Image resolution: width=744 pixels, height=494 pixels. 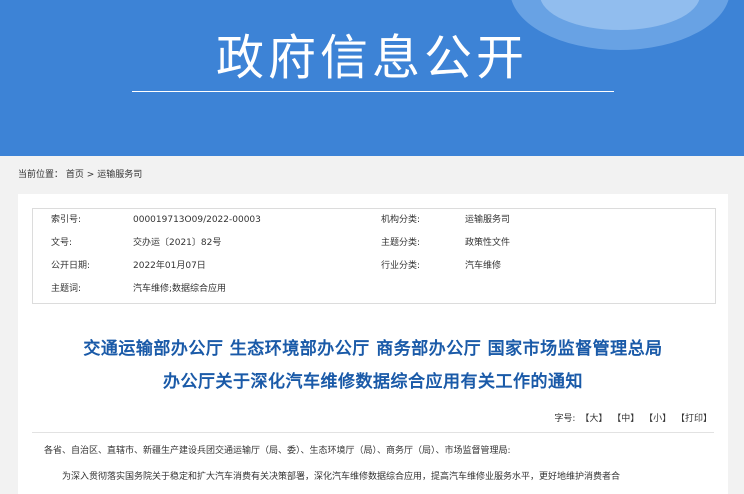 I want to click on article-title-line-2: 办公厅关于深化汽车维修数据综合应用有关工作的通知, so click(x=373, y=382).